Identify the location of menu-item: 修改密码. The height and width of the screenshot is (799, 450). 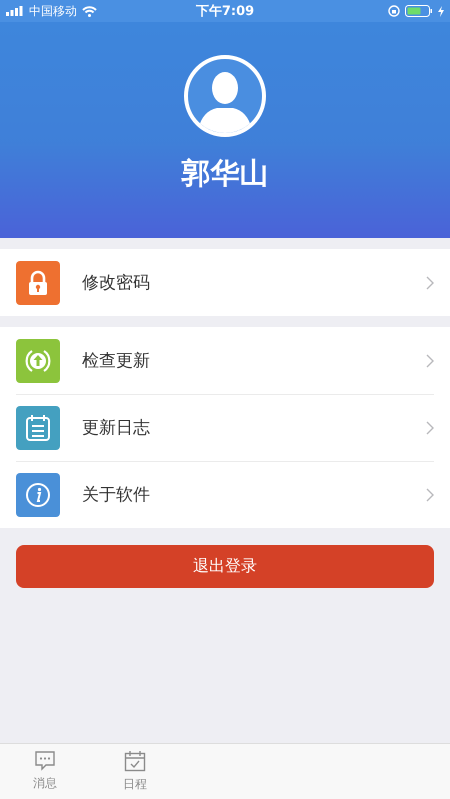
(225, 282).